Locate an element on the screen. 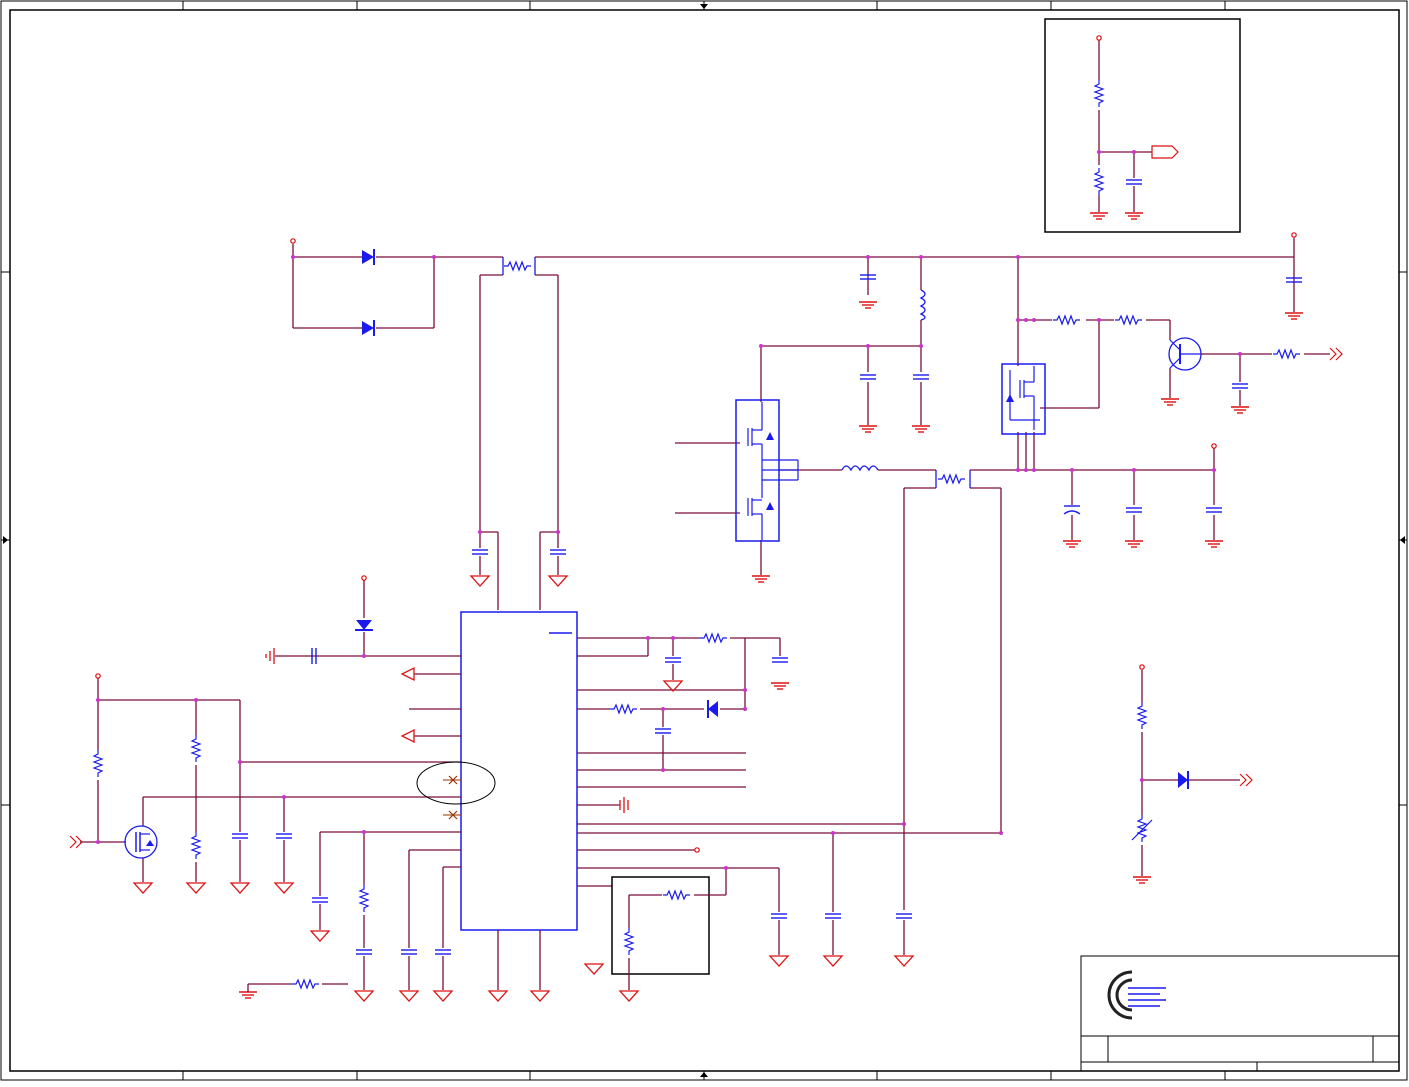 This screenshot has width=1409, height=1087. bootstrap-diode is located at coordinates (364, 625).